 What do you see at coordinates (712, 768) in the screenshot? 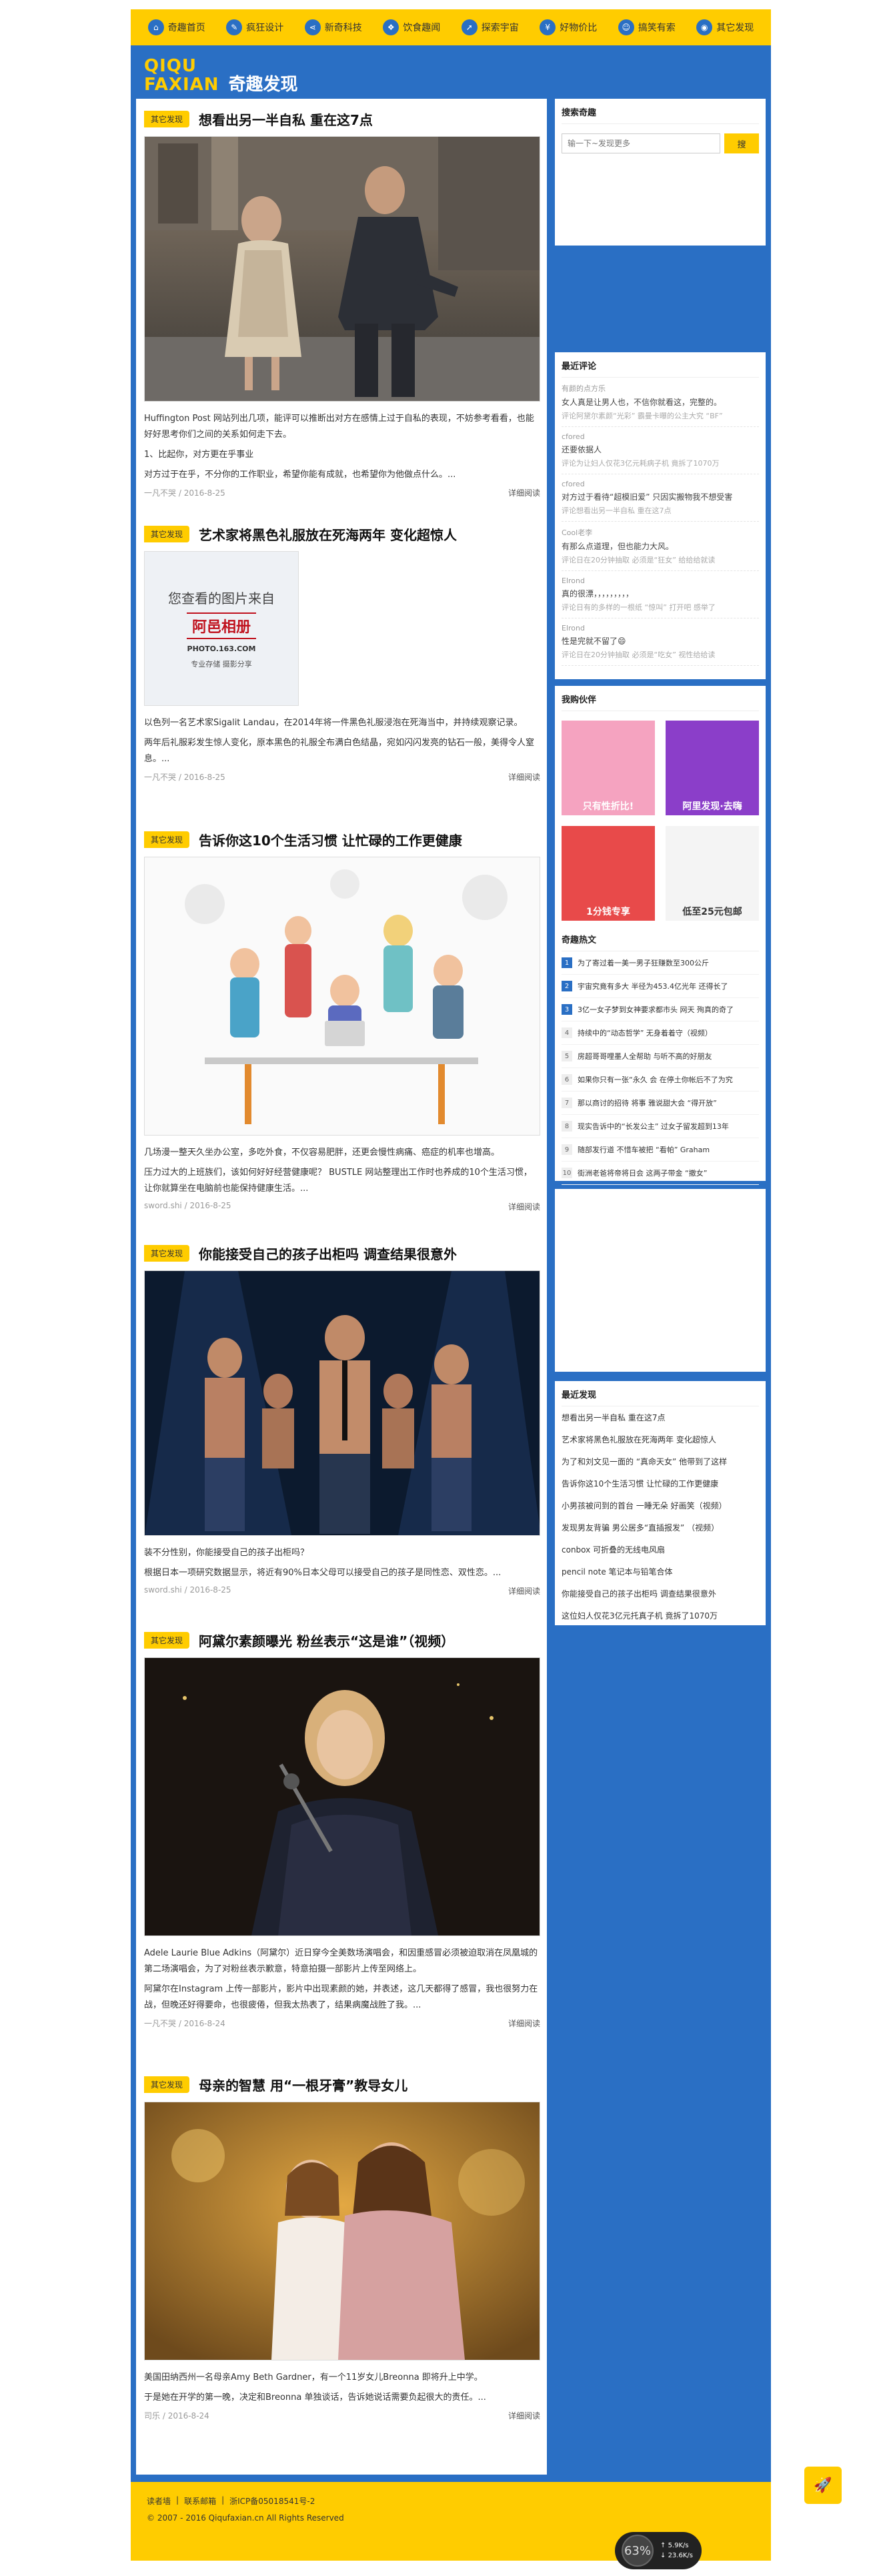
I see `partner-banner: 阿里发现·去嗨` at bounding box center [712, 768].